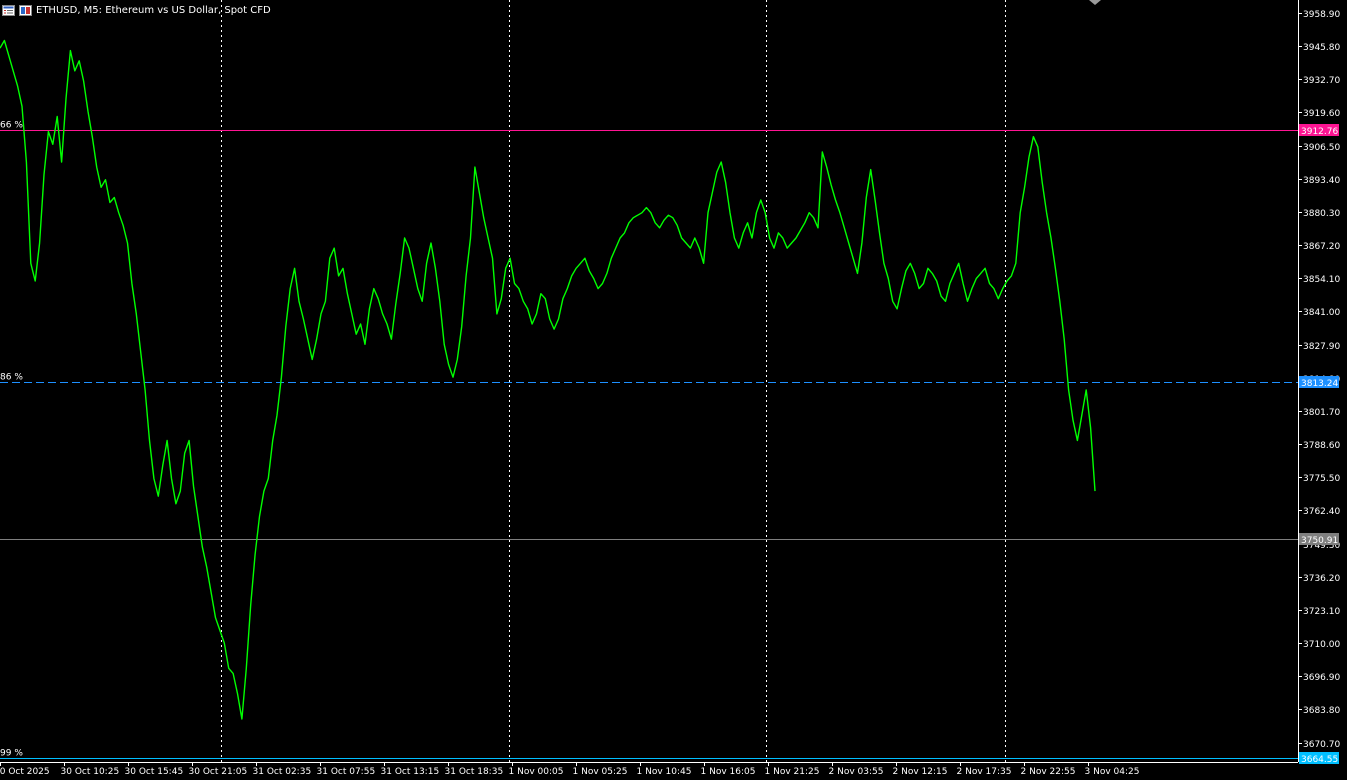 This screenshot has width=1347, height=780. What do you see at coordinates (346, 772) in the screenshot?
I see `x-tick-label: 31 Oct 07:55` at bounding box center [346, 772].